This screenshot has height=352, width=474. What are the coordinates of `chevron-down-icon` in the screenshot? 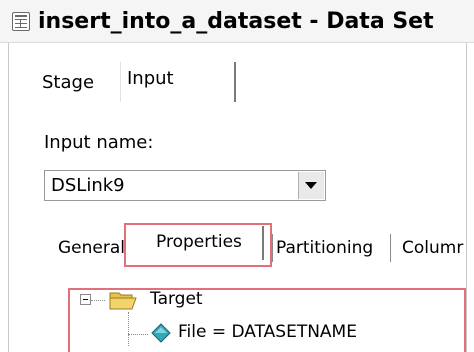 It's located at (311, 185).